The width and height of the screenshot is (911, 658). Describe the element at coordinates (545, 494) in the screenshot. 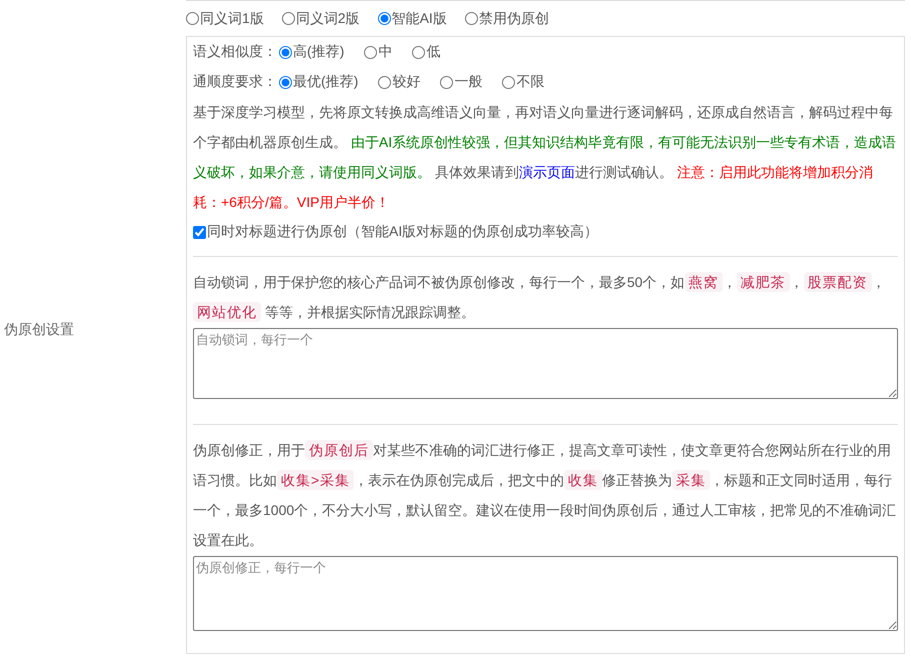

I see `description-text: 伪原创修正，用于 伪原创后 对某些不准确的词汇进行修正，提高文章可读性，使文章更符合您网站所在行业的用语习惯。比如 收集>采集 ，表示在伪原创完成后，把文中的 收集 修正替换为 采集 ，标题和正文同时适用，每行一个，最多1000个，不分大小写，默认留空。建议在使用一段时间伪原创后，通过人工审核，把常见的不准确词汇设置在此。` at that location.